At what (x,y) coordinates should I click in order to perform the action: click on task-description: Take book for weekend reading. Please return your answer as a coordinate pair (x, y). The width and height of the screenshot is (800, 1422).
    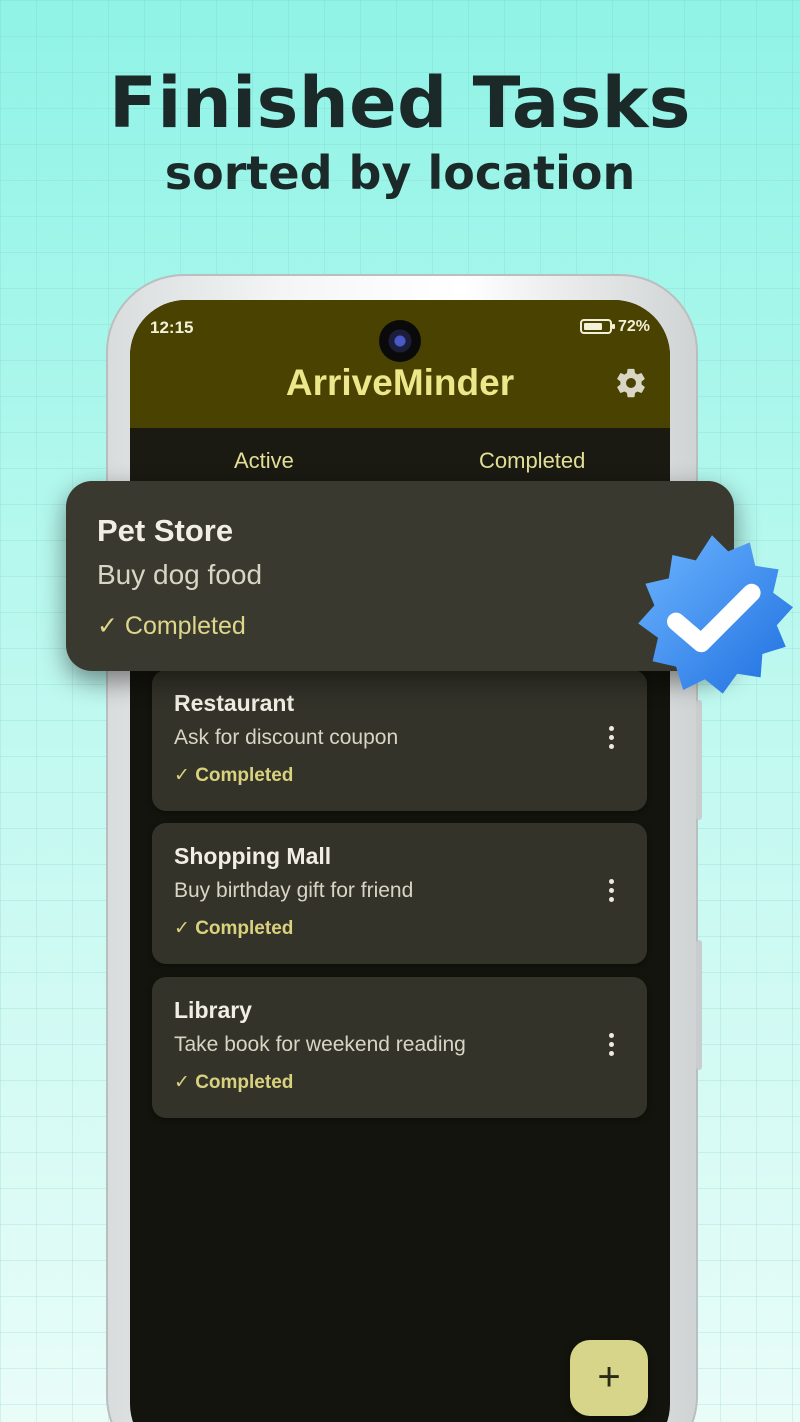
    Looking at the image, I should click on (320, 1044).